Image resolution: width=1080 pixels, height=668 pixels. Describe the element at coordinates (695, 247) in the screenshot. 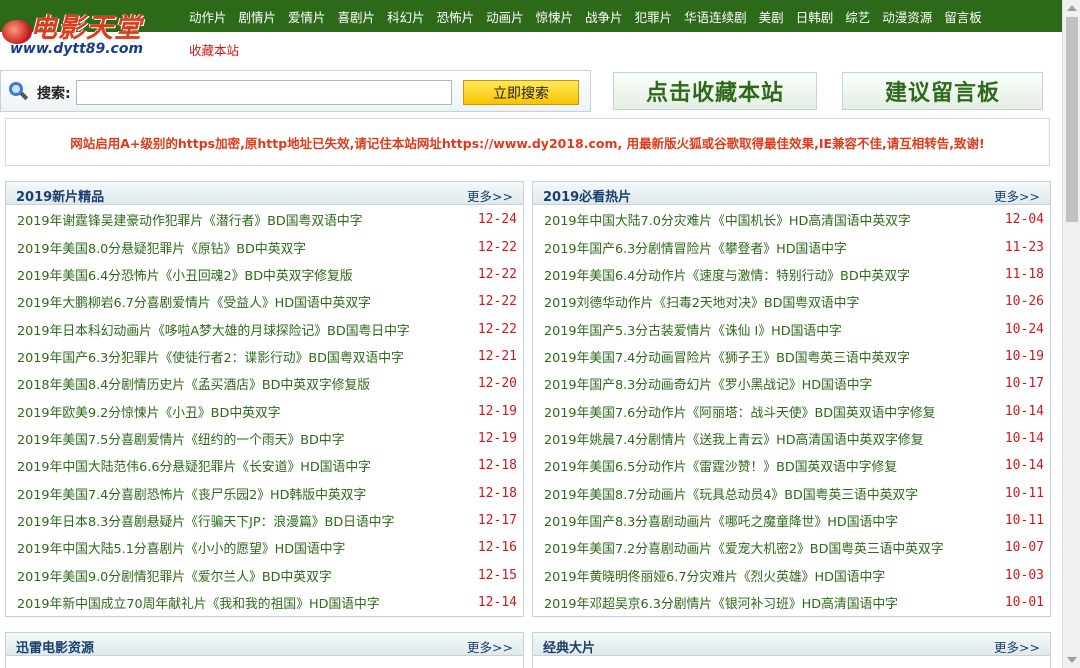

I see `movie-title-link: 2019年国产6.3分剧情冒险片《攀登者》HD国语中字` at that location.